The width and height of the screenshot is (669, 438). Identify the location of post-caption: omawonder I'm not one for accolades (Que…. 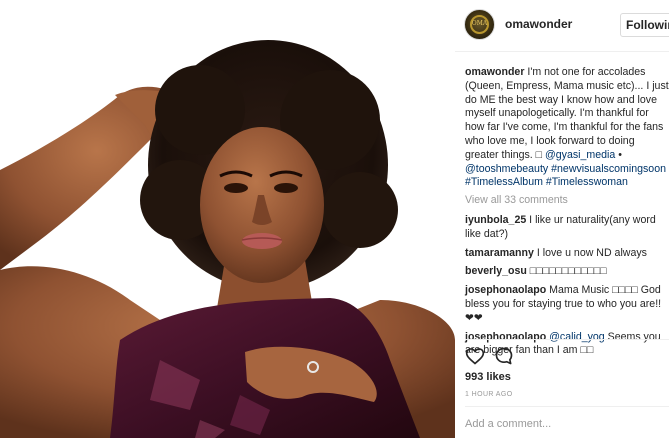
(567, 128).